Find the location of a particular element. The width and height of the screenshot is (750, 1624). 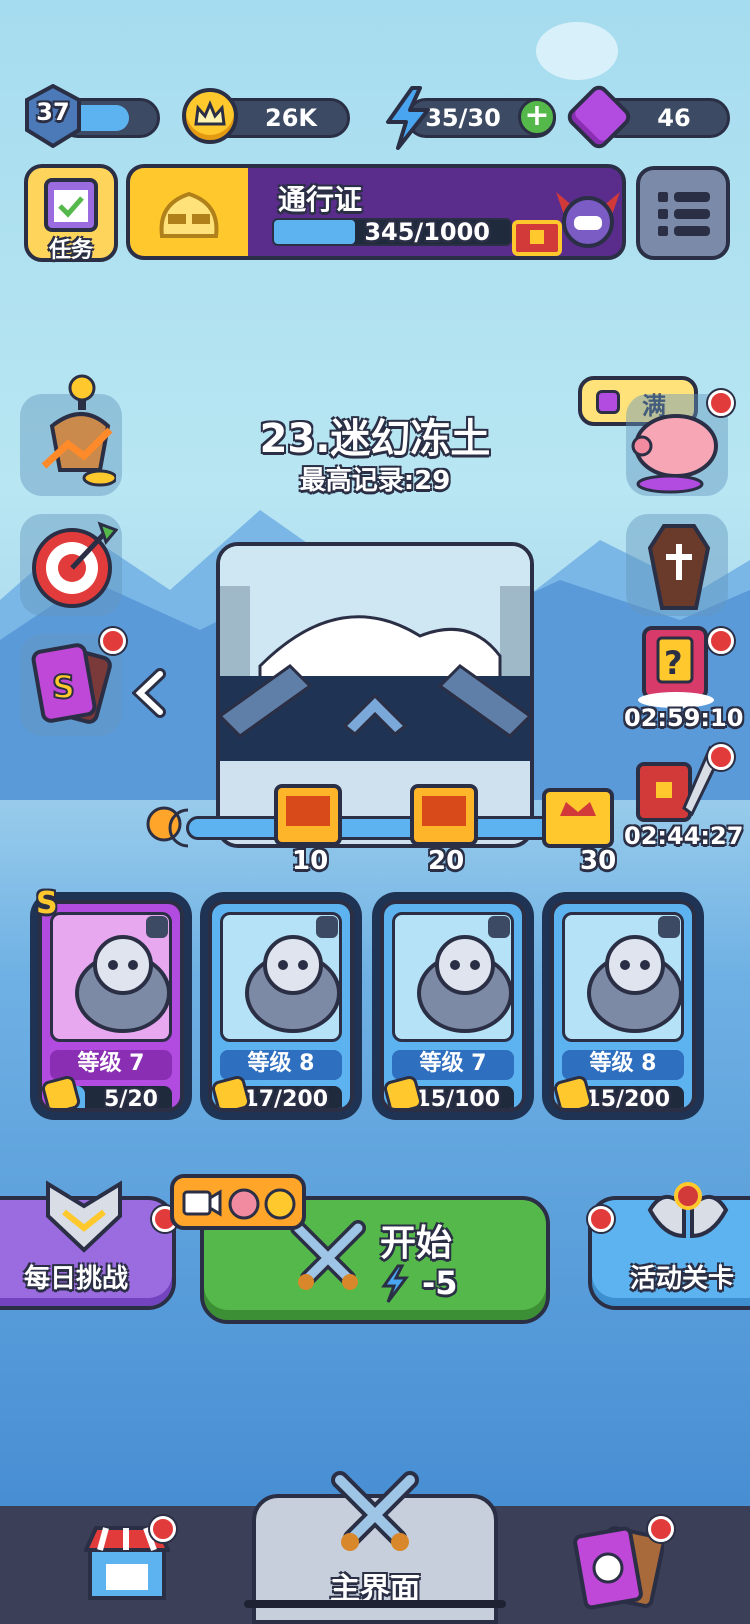

hero-card-frame: 等级 7 15/100 is located at coordinates (453, 1006).